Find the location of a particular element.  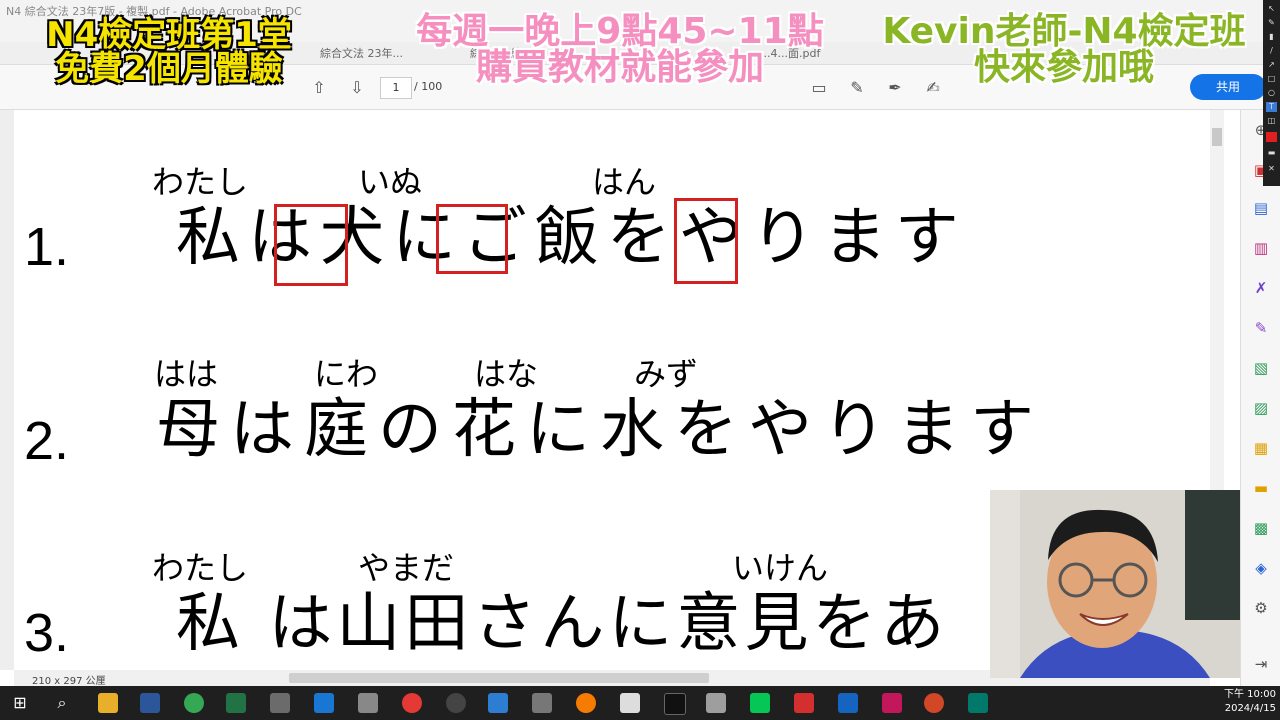

left-panel-gutter is located at coordinates (7, 390).